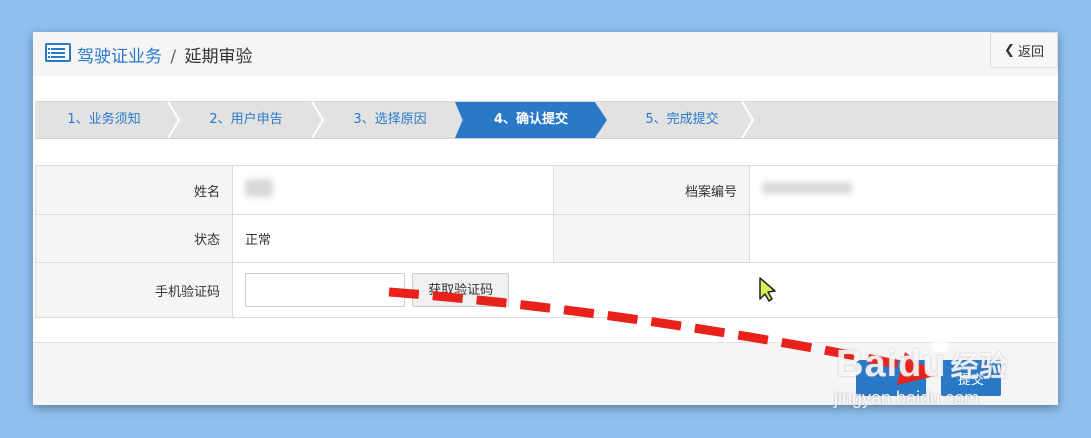 This screenshot has width=1091, height=438. What do you see at coordinates (748, 120) in the screenshot?
I see `step-separator` at bounding box center [748, 120].